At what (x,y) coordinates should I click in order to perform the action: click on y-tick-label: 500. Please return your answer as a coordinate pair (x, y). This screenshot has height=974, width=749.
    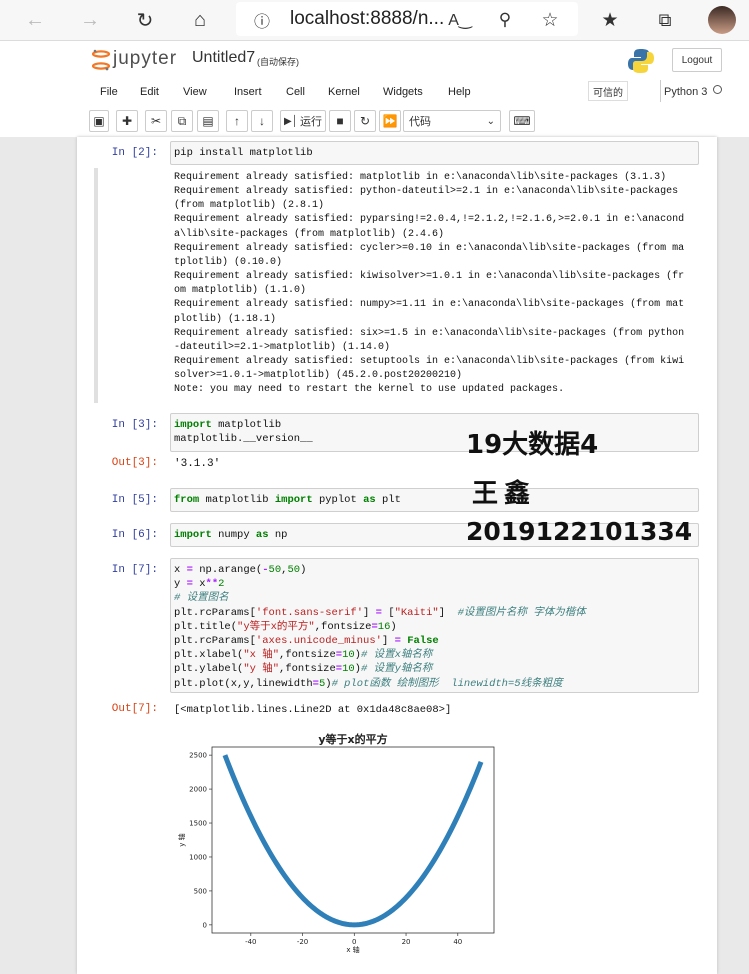
    Looking at the image, I should click on (200, 891).